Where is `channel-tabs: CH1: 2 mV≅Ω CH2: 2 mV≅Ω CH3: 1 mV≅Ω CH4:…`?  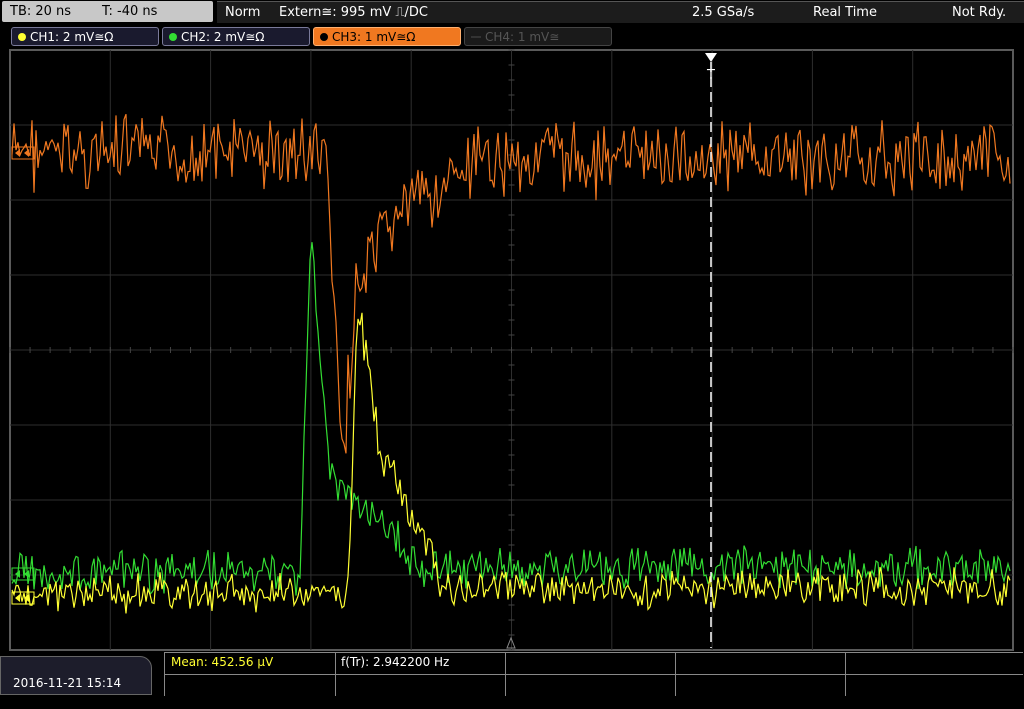
channel-tabs: CH1: 2 mV≅Ω CH2: 2 mV≅Ω CH3: 1 mV≅Ω CH4:… is located at coordinates (512, 37).